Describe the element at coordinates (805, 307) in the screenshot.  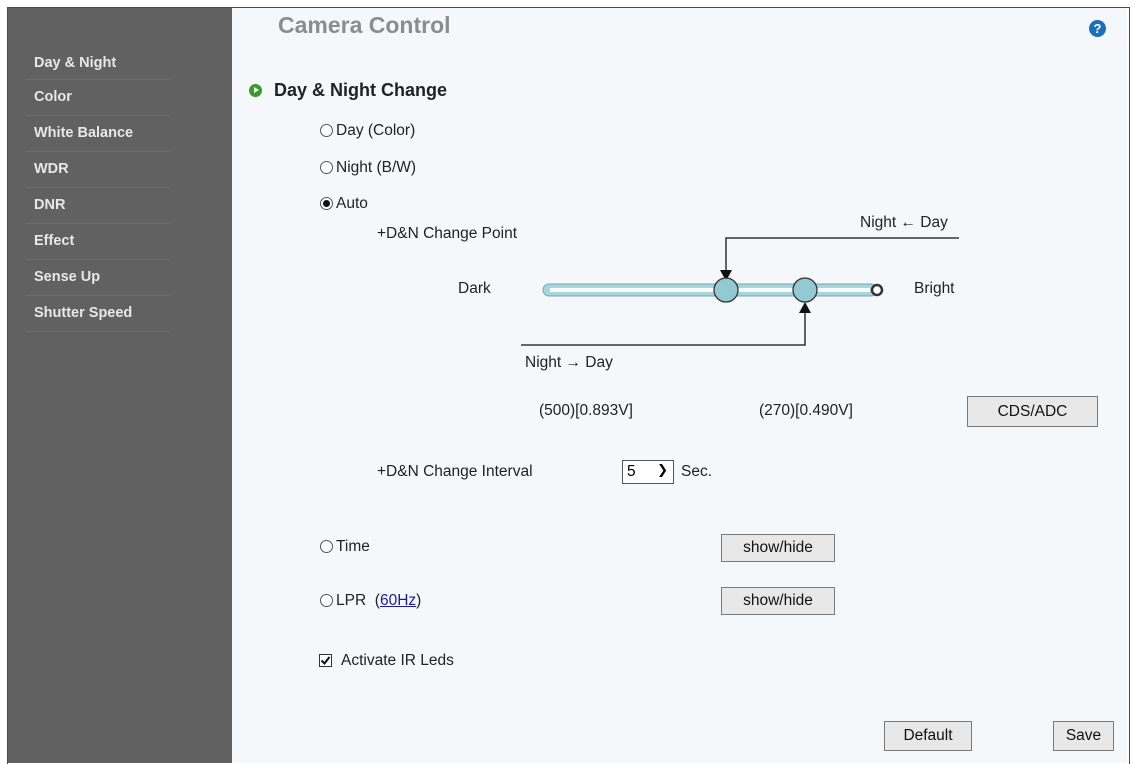
I see `arrow-head-up-icon` at that location.